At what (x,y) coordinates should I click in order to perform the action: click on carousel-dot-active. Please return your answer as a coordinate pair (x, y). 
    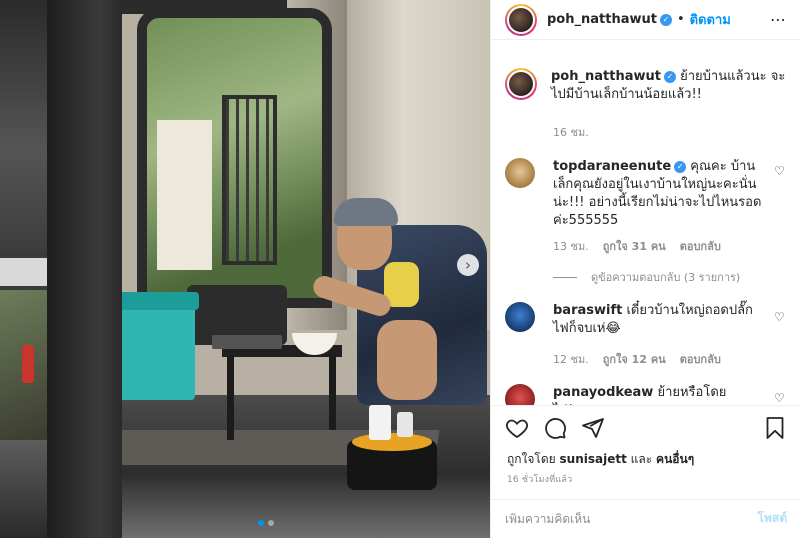
    Looking at the image, I should click on (261, 523).